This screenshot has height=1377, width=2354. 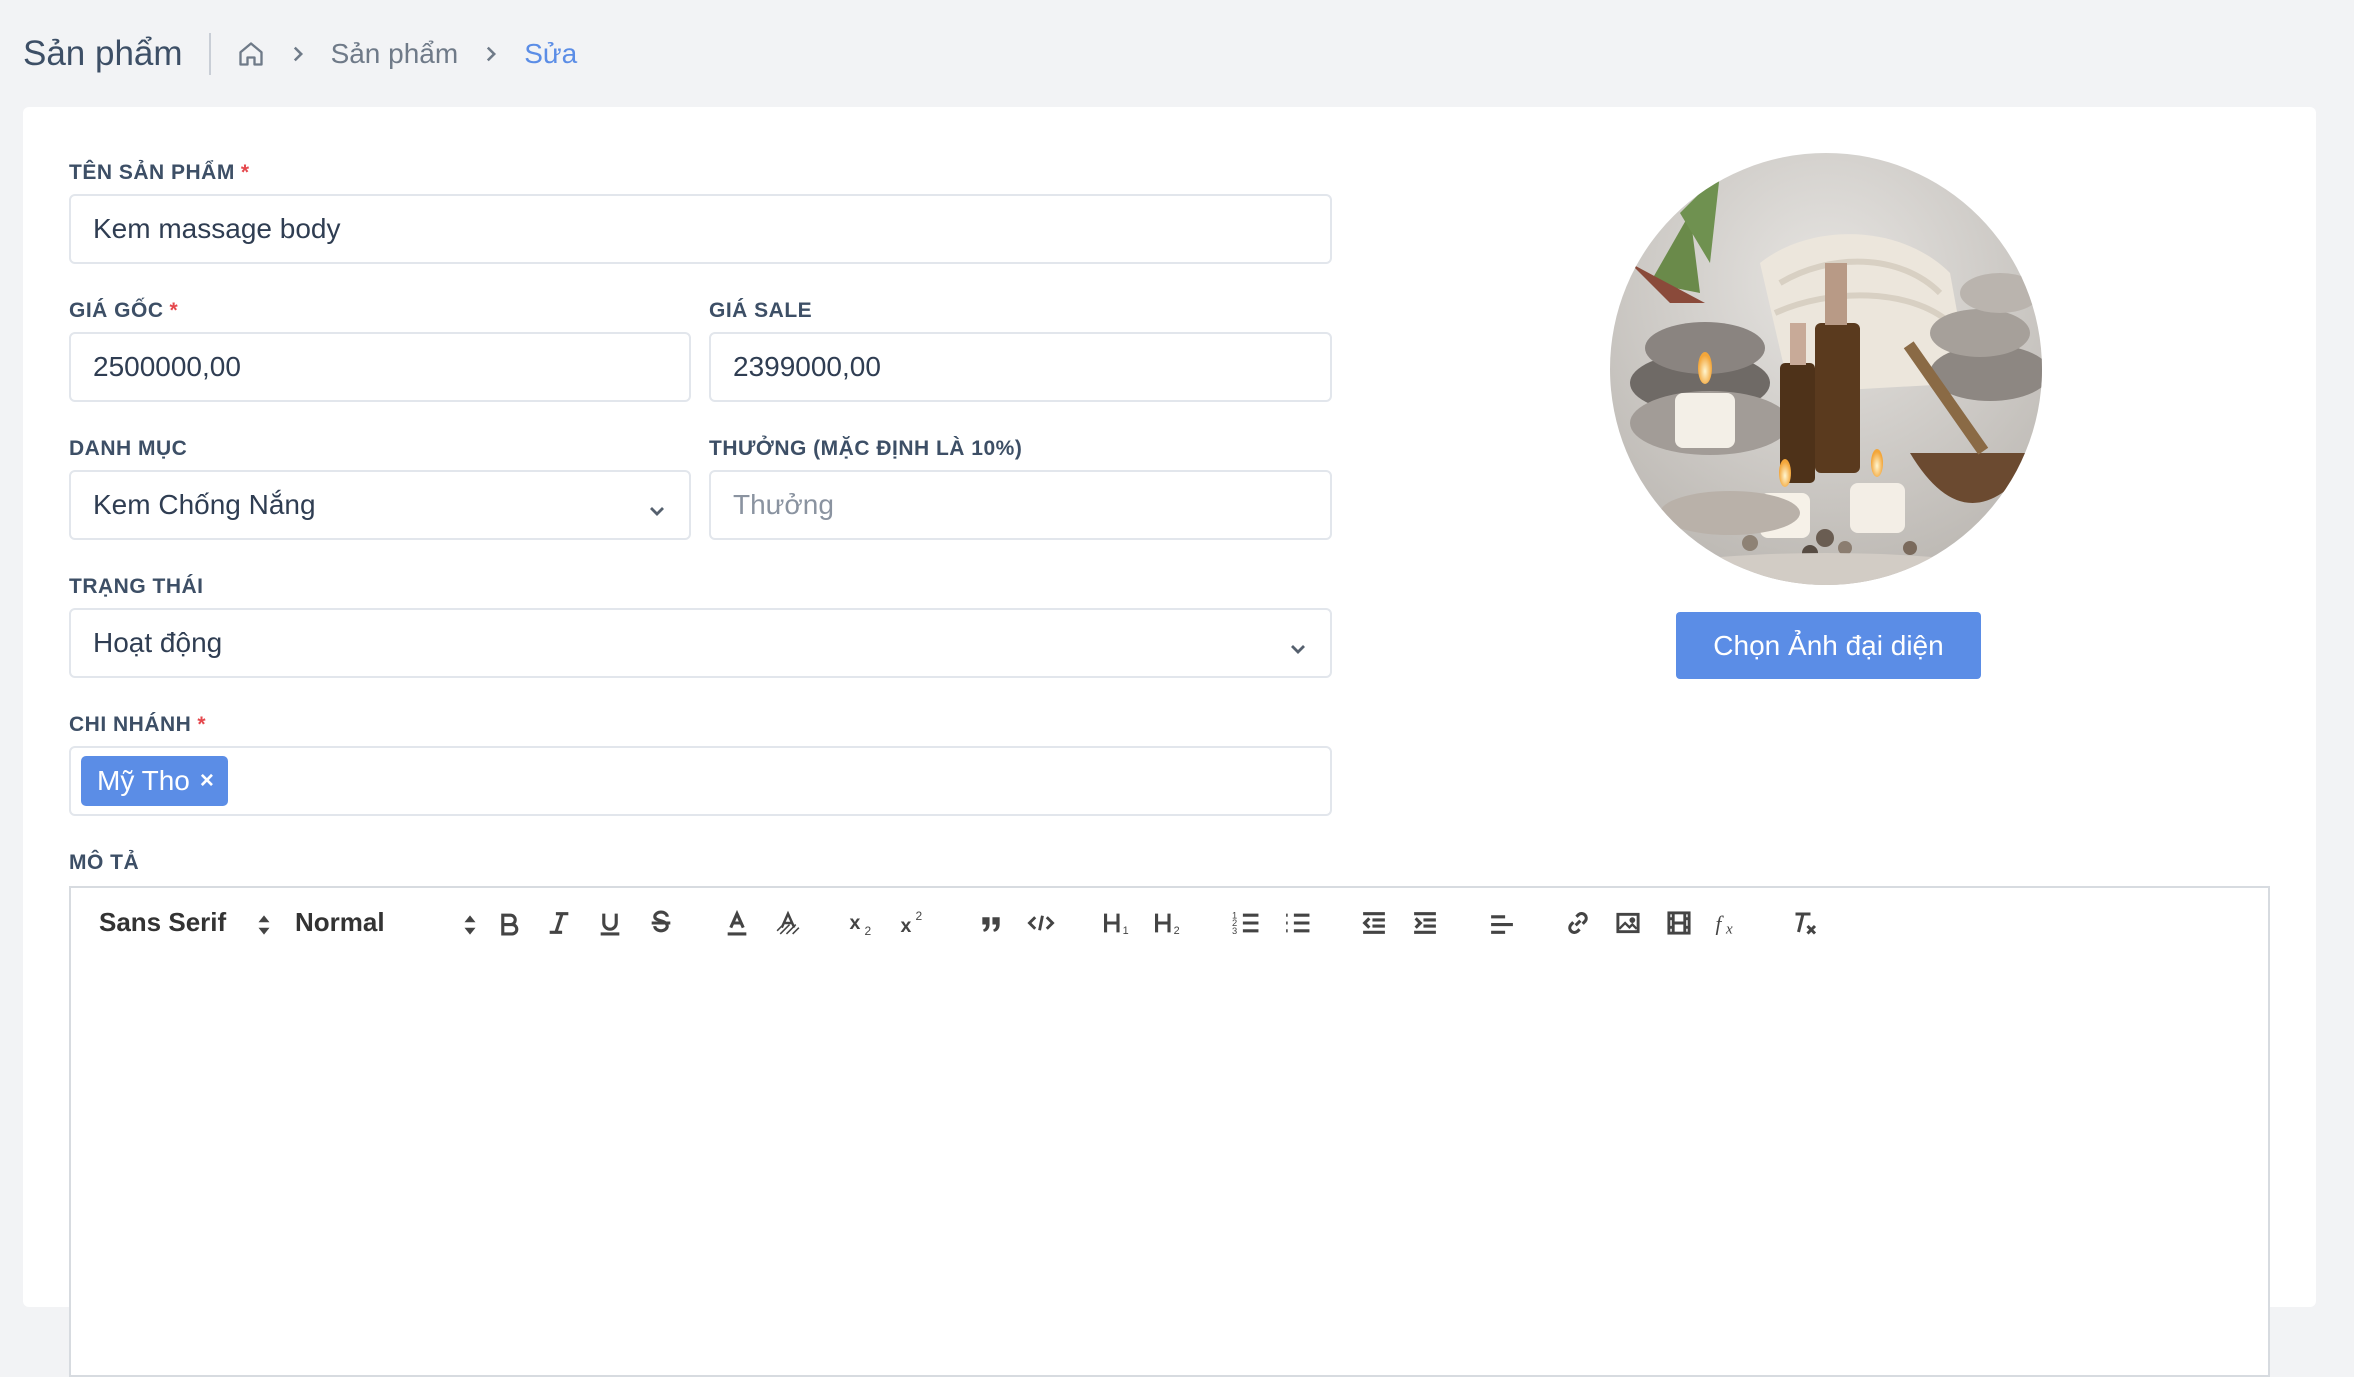 I want to click on category-select: Kem Chống Nắng, so click(x=380, y=505).